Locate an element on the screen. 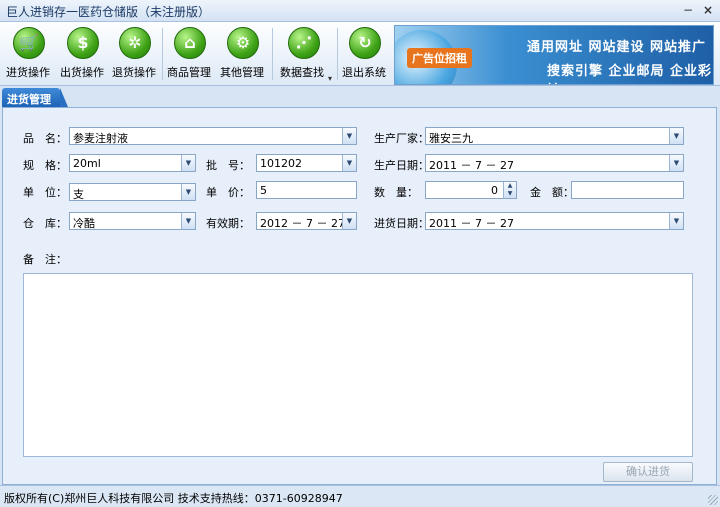  cart-icon: 🛒 is located at coordinates (29, 43).